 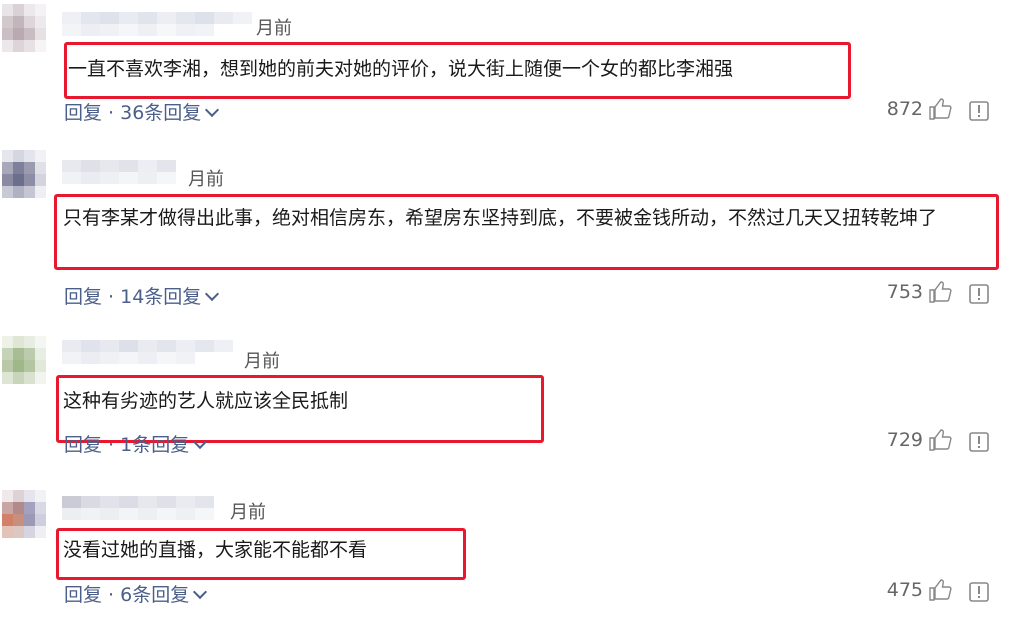 I want to click on like-count: 872, so click(x=904, y=109).